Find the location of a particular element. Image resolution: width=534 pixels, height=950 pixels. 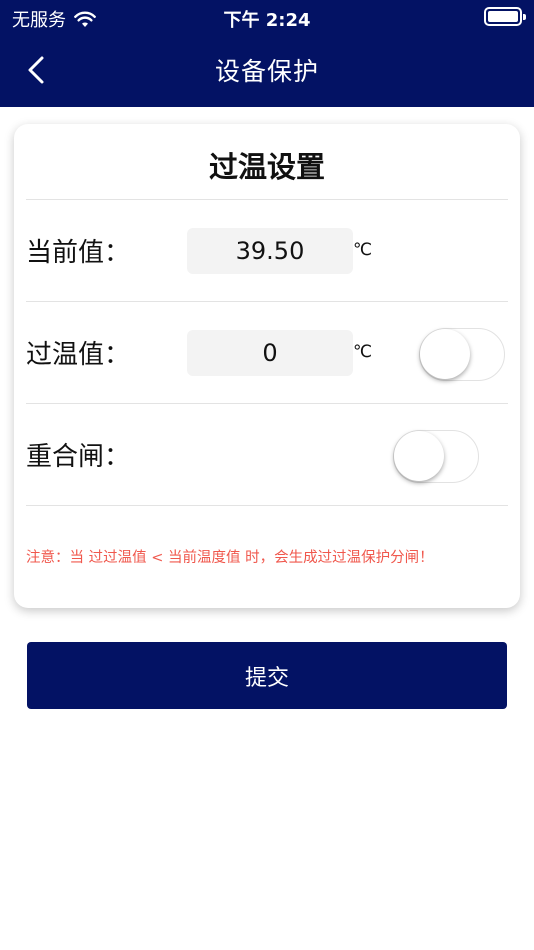

over-temp-unit: ℃ is located at coordinates (363, 352).